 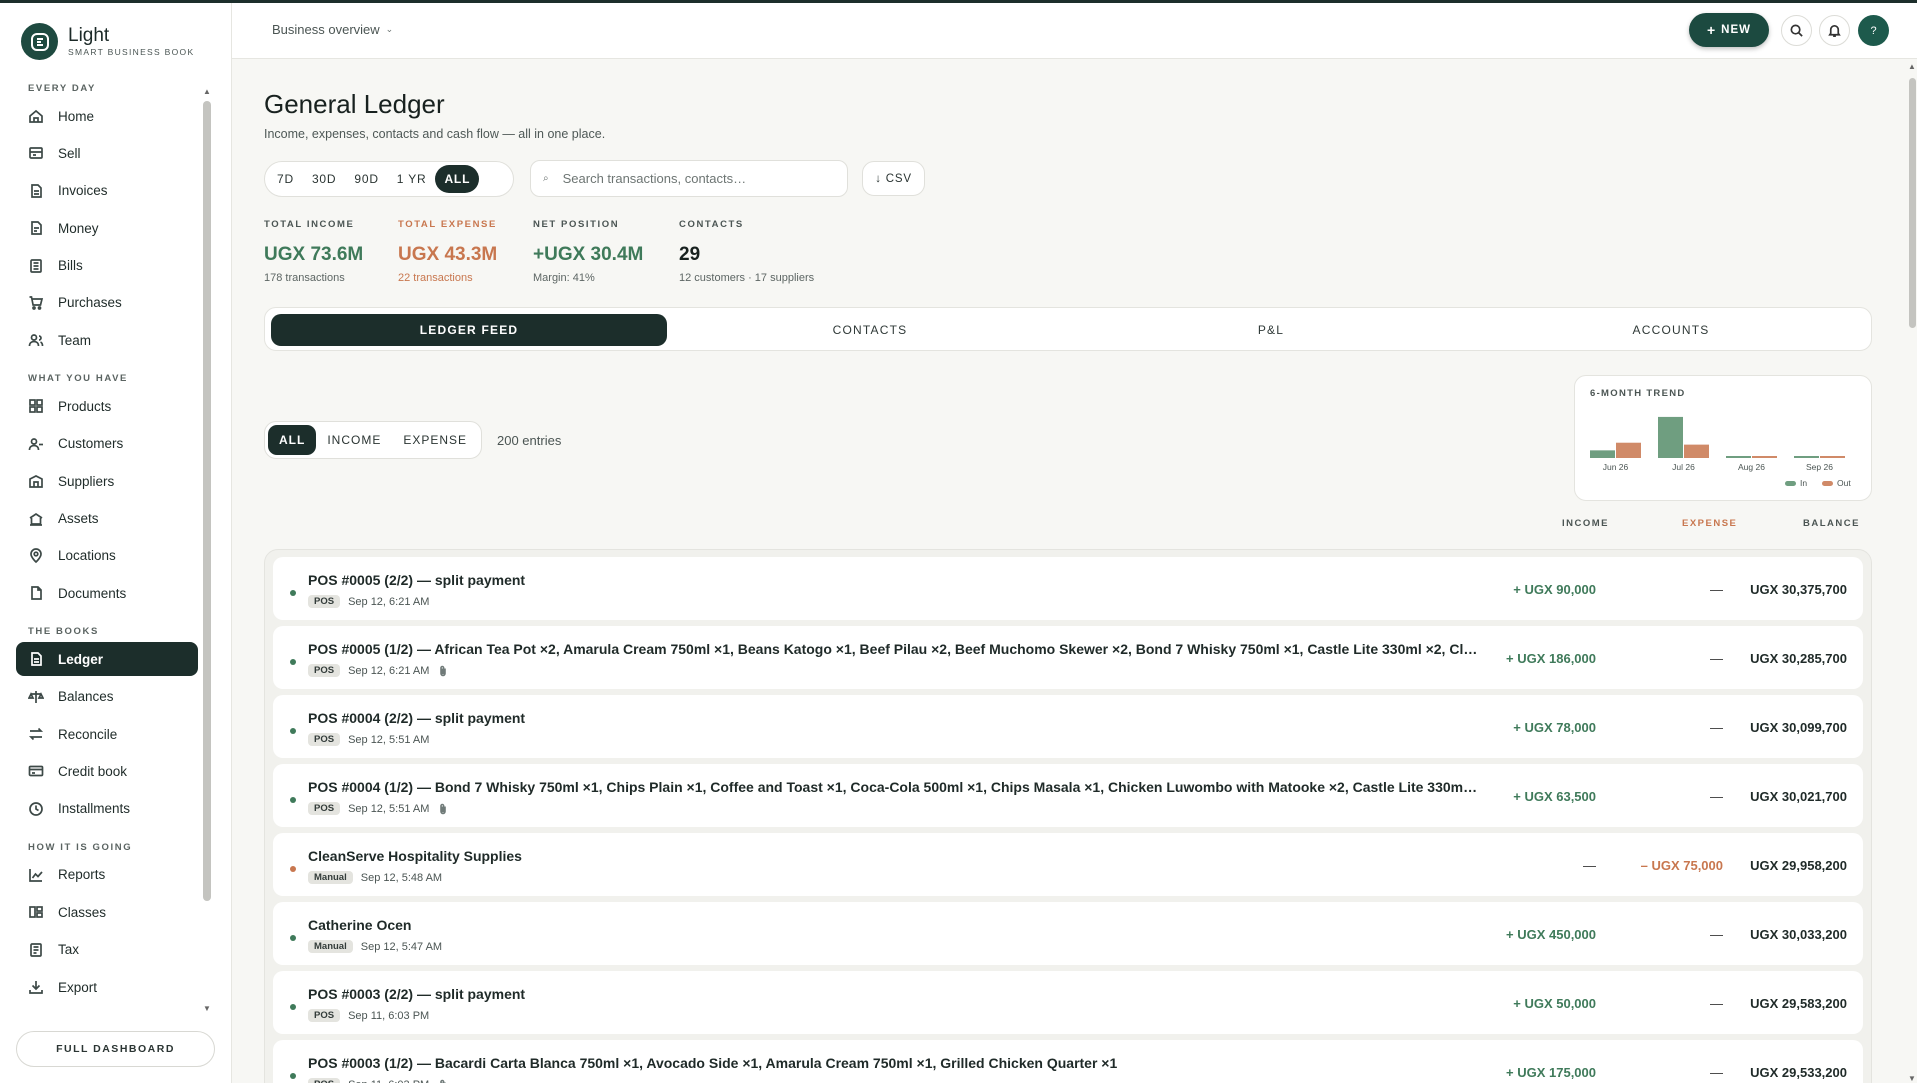 I want to click on sidebar-item-money: Money, so click(x=107, y=228).